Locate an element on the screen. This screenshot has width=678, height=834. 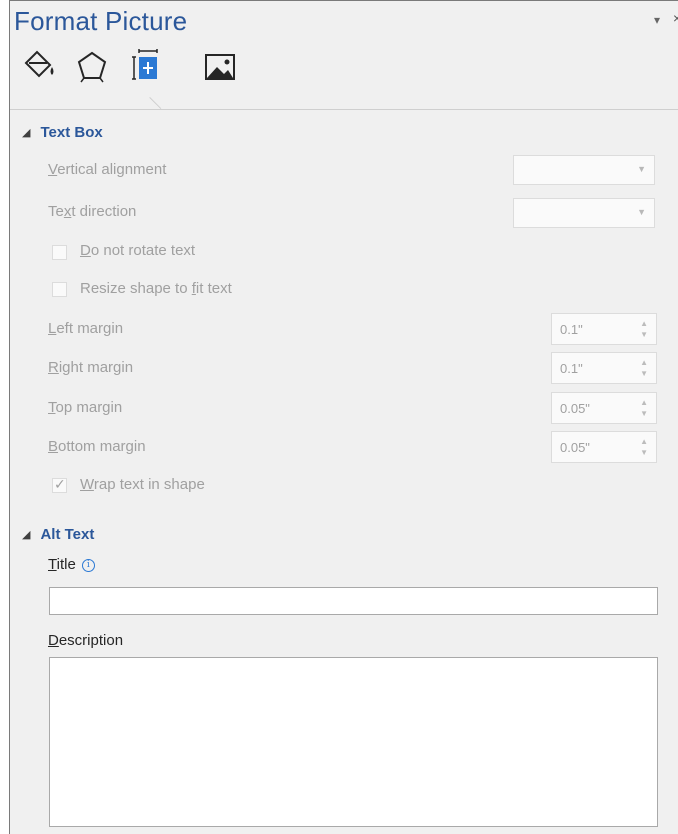
text-direction-label: Text direction is located at coordinates (92, 211).